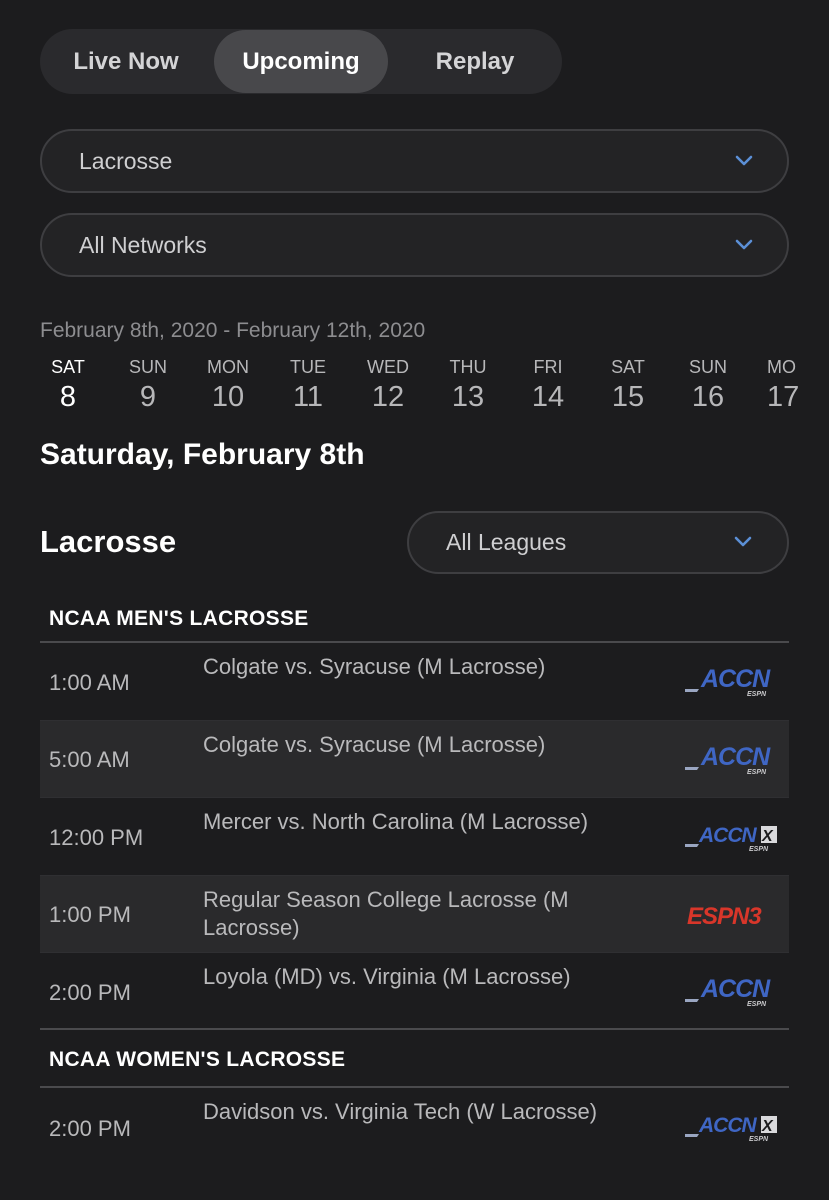 Image resolution: width=829 pixels, height=1200 pixels. I want to click on day-mon-10: MON 10, so click(228, 385).